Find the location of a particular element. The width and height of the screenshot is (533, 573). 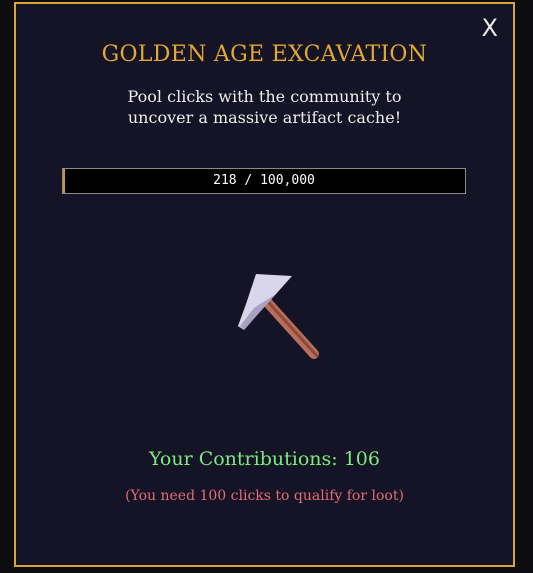

progress-text: 218 / 100,000 is located at coordinates (264, 180).